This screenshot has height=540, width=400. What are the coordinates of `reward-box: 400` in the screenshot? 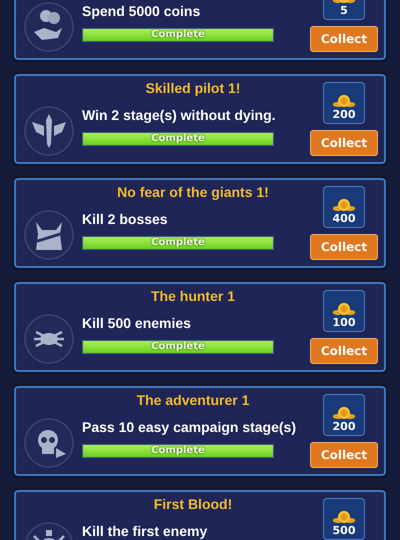 It's located at (344, 207).